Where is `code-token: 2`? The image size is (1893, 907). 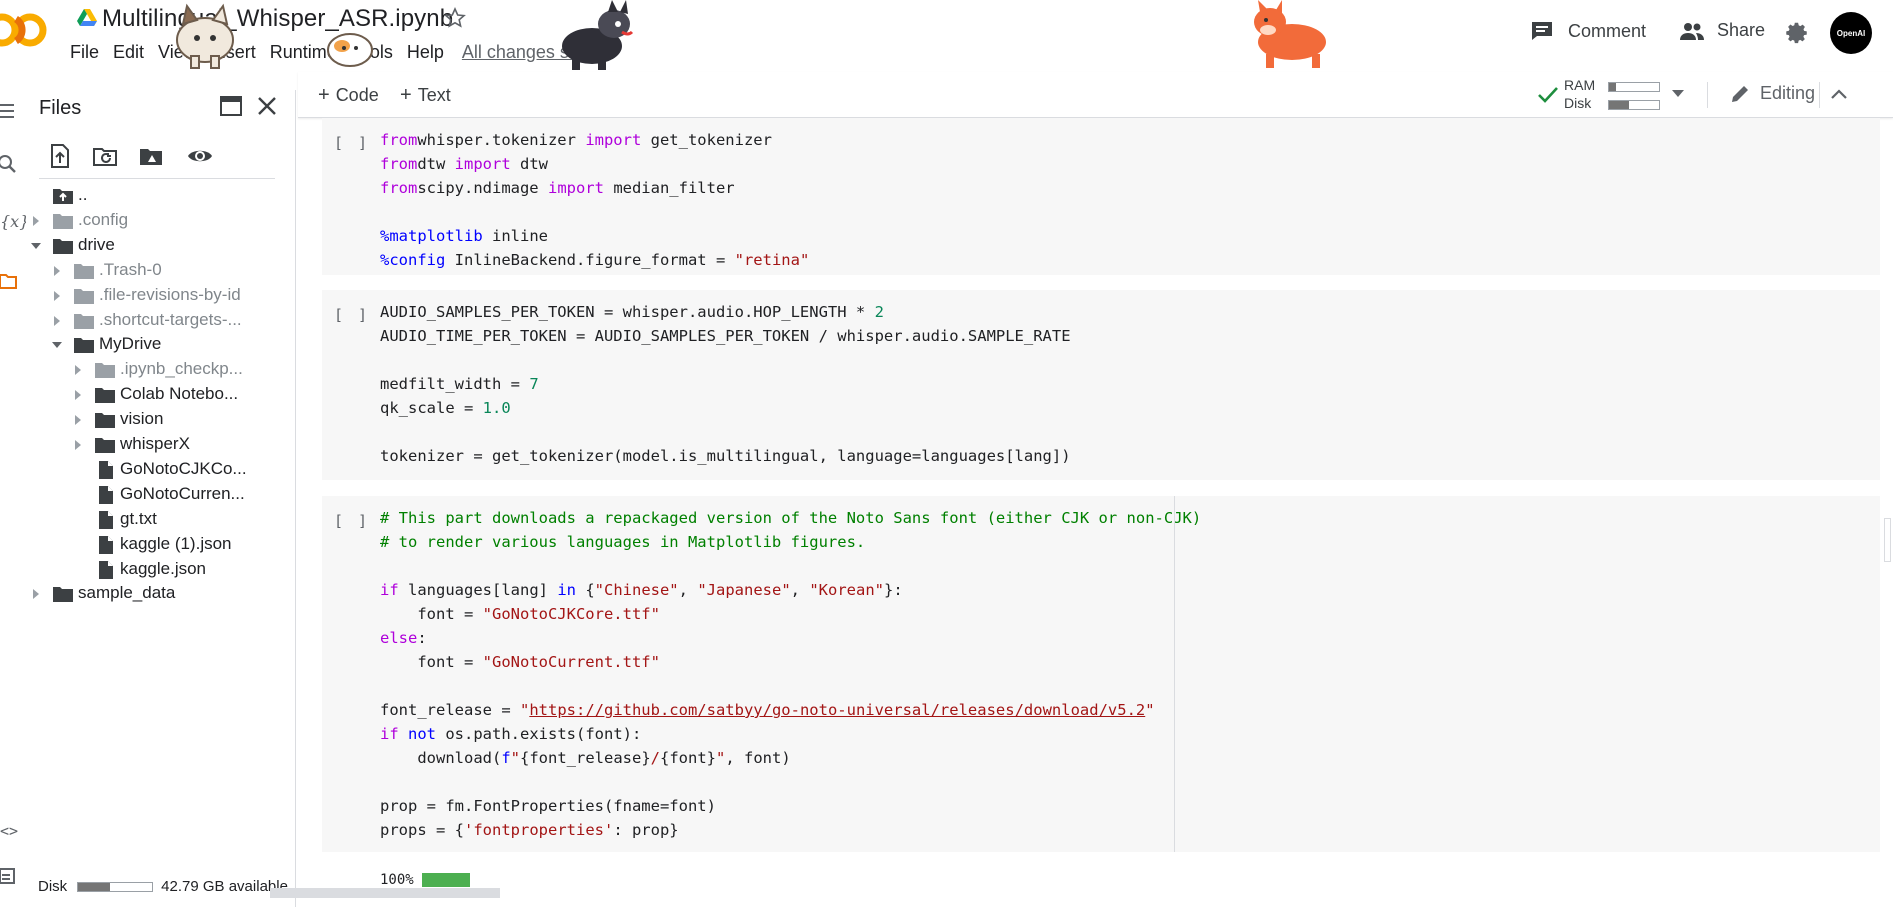
code-token: 2 is located at coordinates (879, 312).